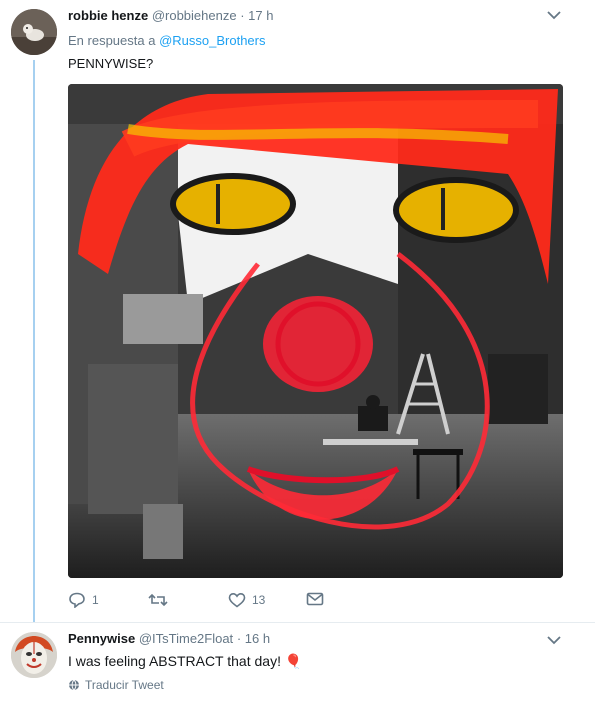 The height and width of the screenshot is (701, 595). I want to click on direct-message-action, so click(315, 599).